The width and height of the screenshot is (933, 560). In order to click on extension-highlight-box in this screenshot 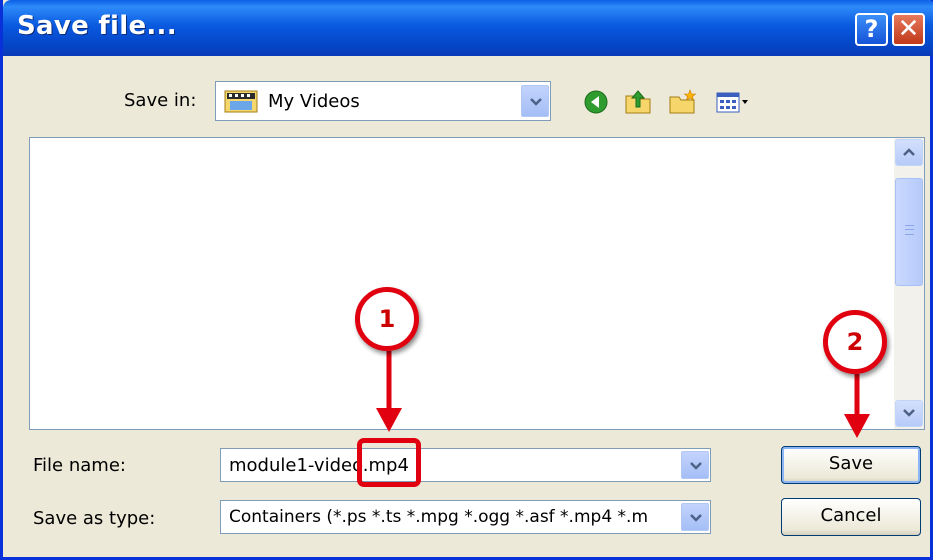, I will do `click(389, 462)`.